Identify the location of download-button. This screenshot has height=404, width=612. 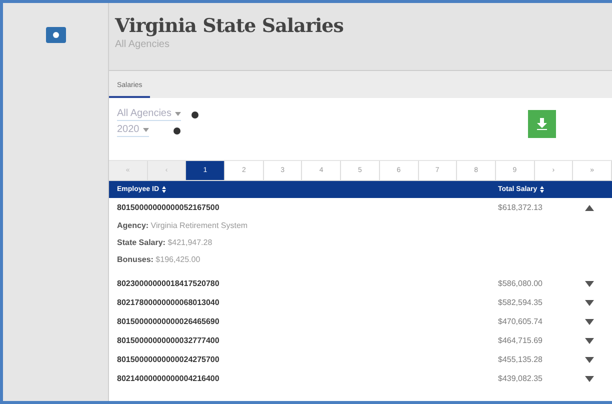
(542, 124).